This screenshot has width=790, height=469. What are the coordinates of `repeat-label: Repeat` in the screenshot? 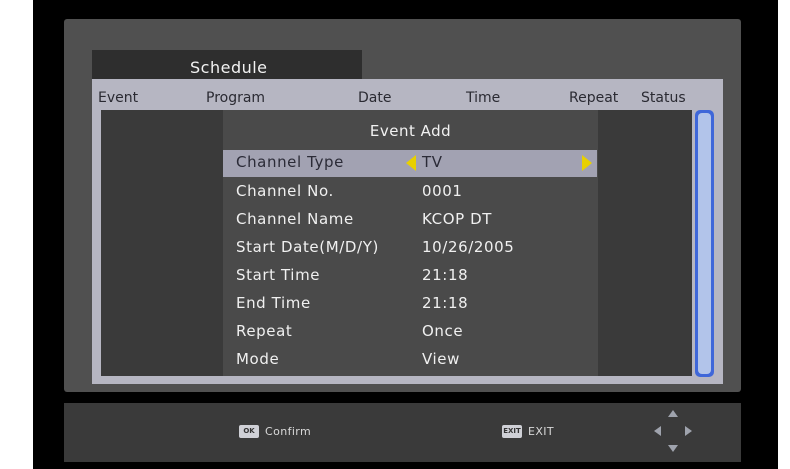 It's located at (264, 331).